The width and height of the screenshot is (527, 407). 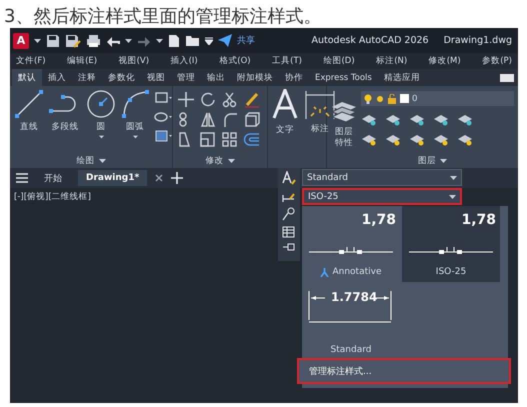 What do you see at coordinates (427, 160) in the screenshot?
I see `panel-title: 图层` at bounding box center [427, 160].